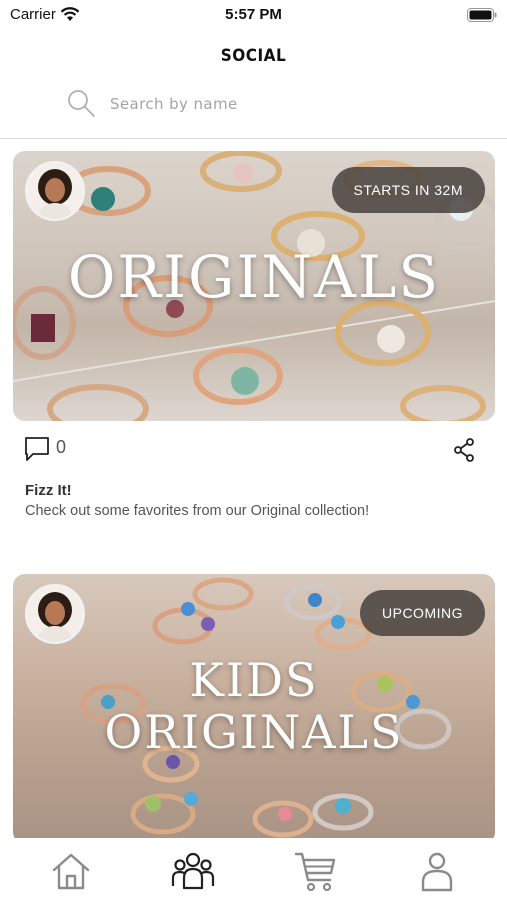  Describe the element at coordinates (254, 732) in the screenshot. I see `collection-title-line-2: ORIGINALS` at that location.